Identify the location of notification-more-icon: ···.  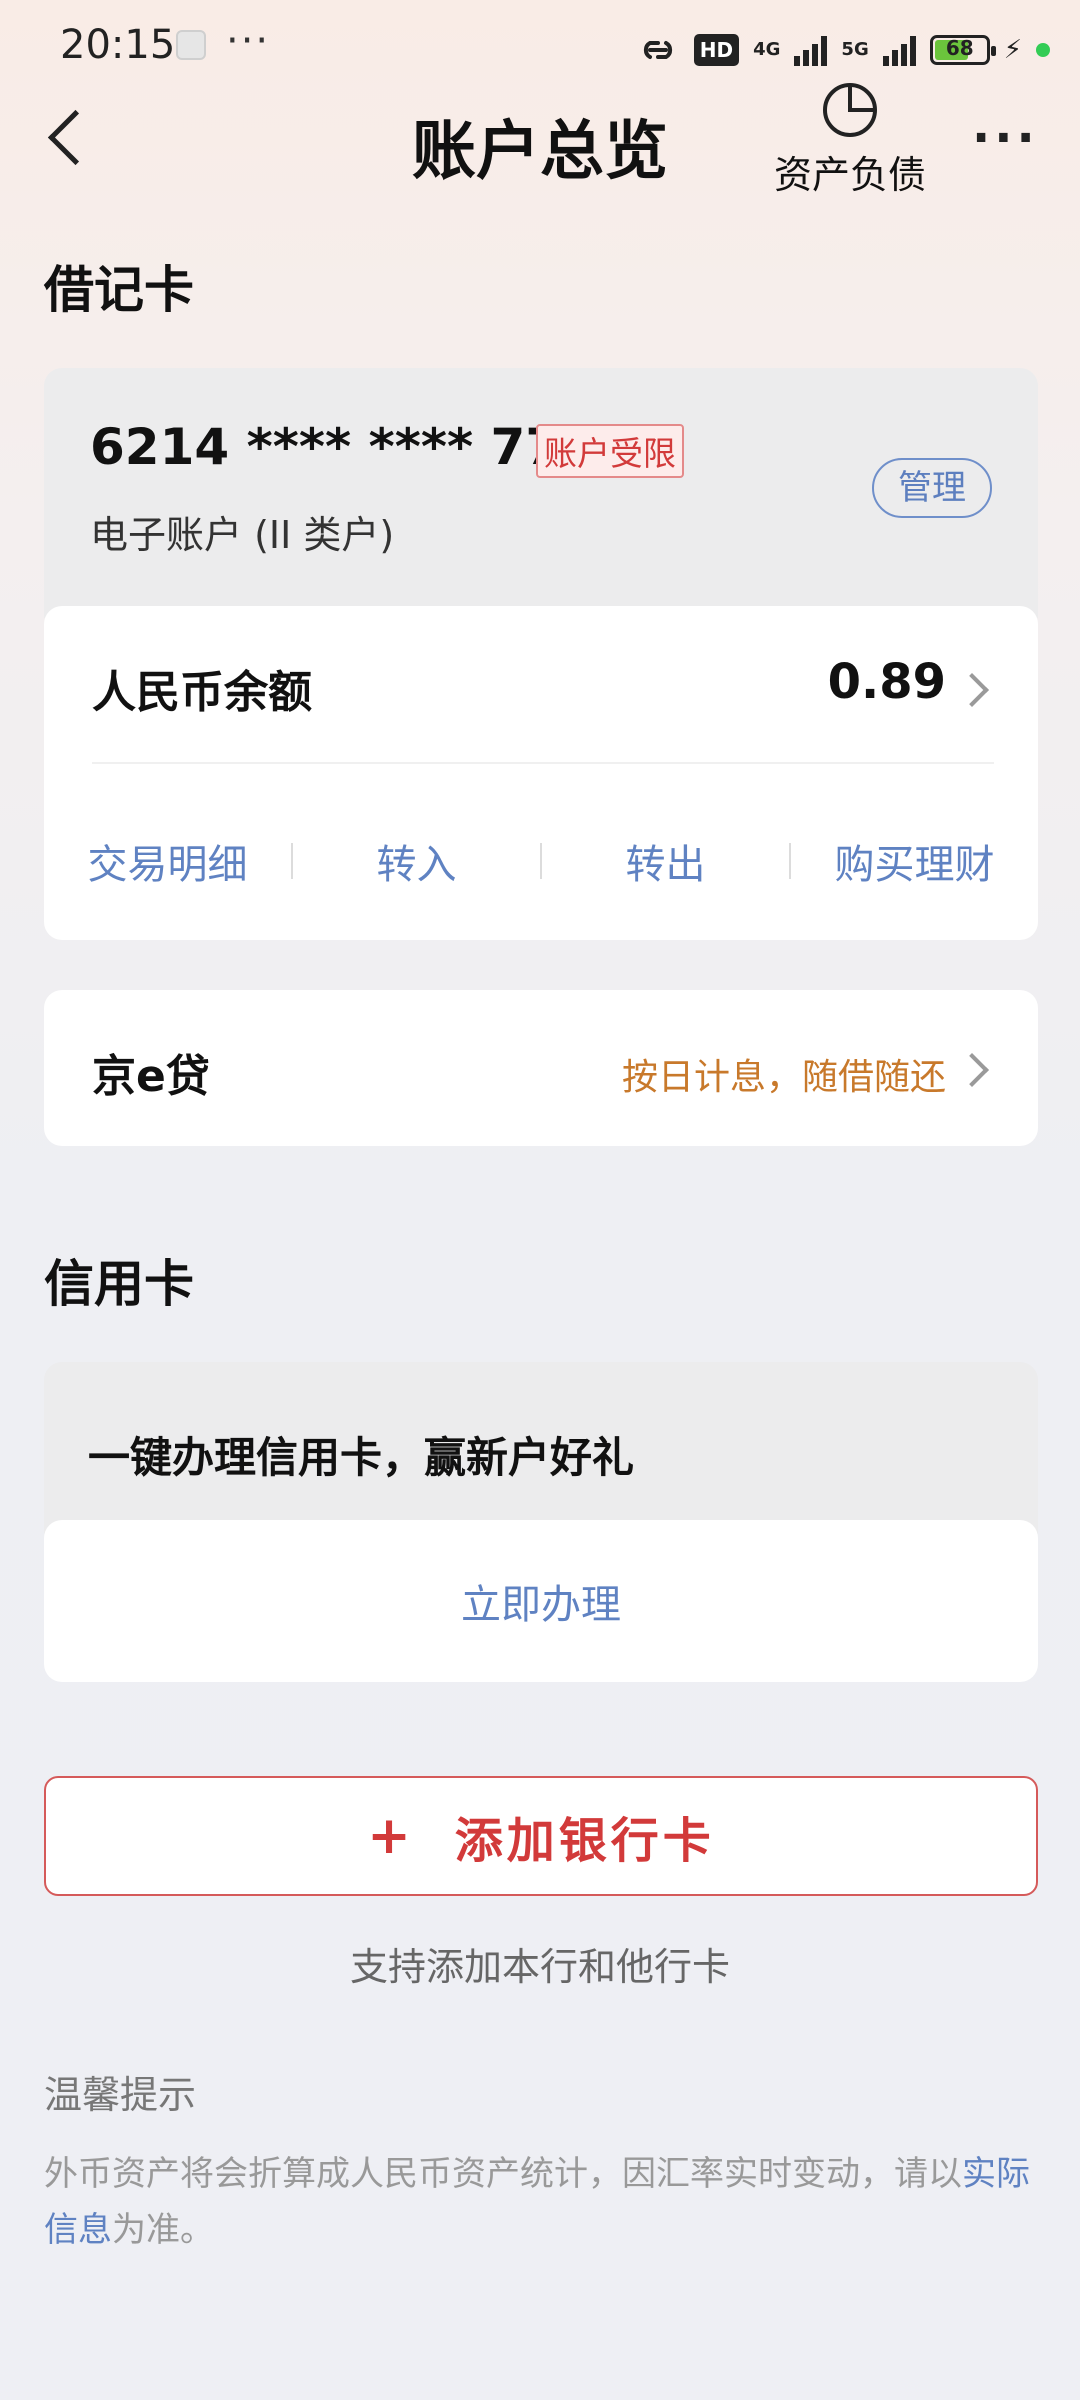
(248, 41).